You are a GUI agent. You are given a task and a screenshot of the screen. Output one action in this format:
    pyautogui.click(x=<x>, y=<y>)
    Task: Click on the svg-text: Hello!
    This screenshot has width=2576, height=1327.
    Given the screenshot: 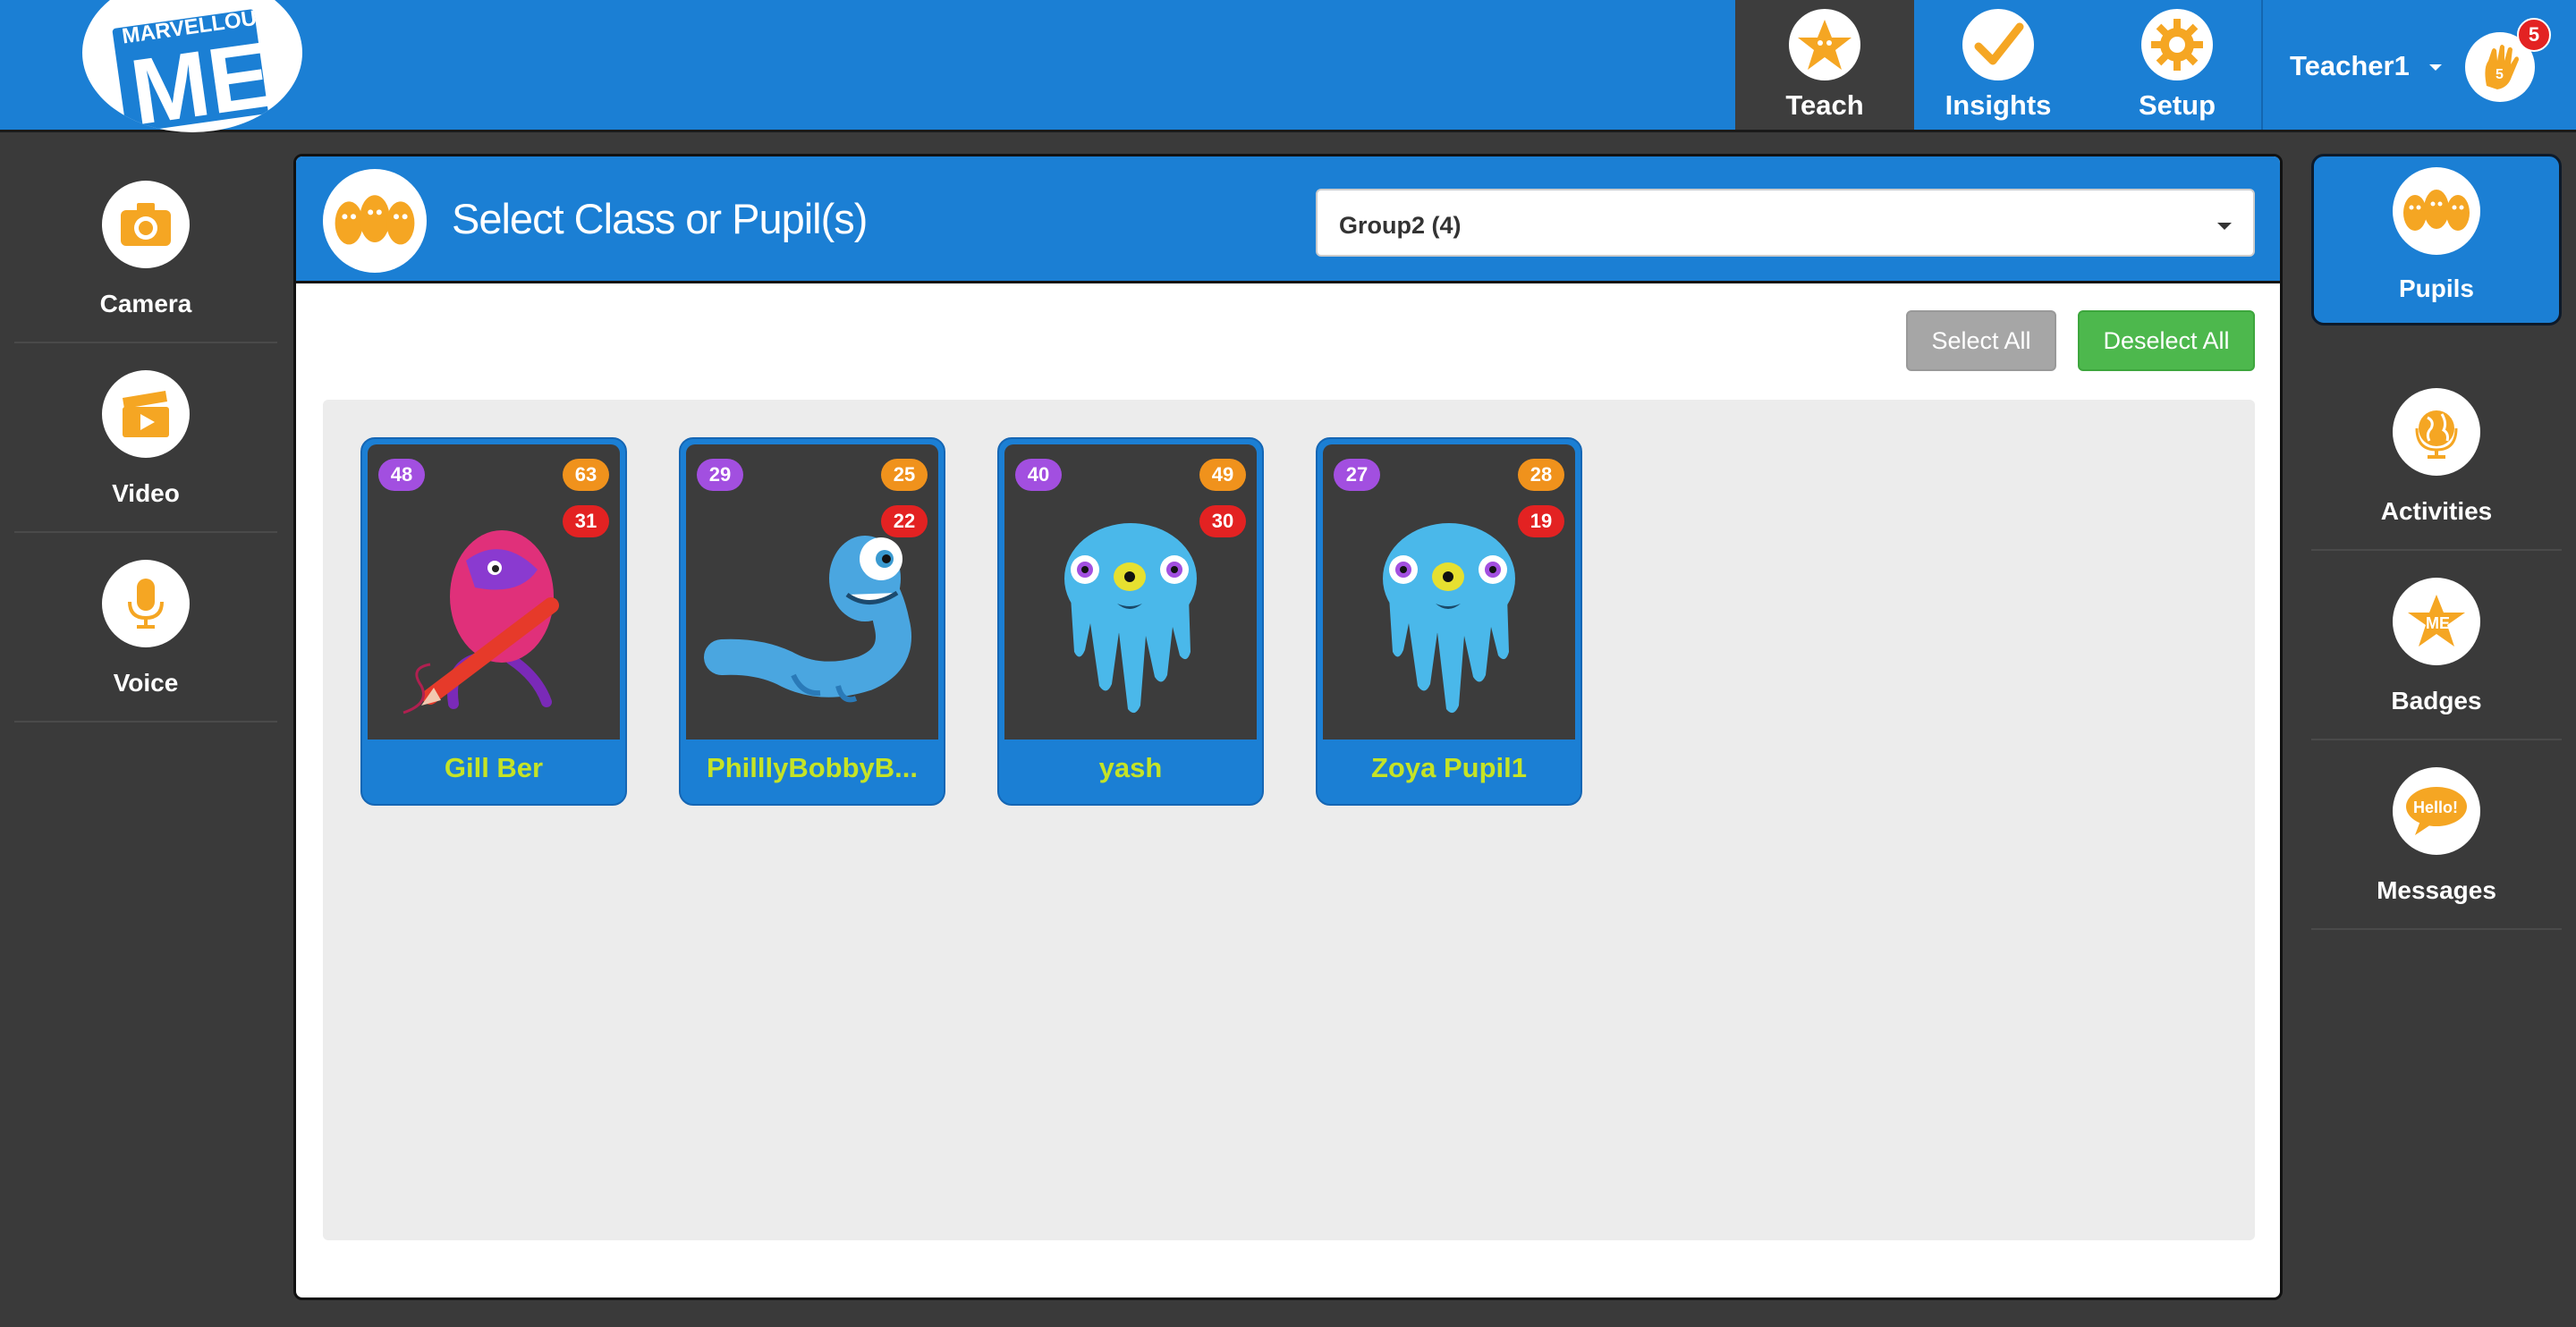 What is the action you would take?
    pyautogui.click(x=2435, y=807)
    